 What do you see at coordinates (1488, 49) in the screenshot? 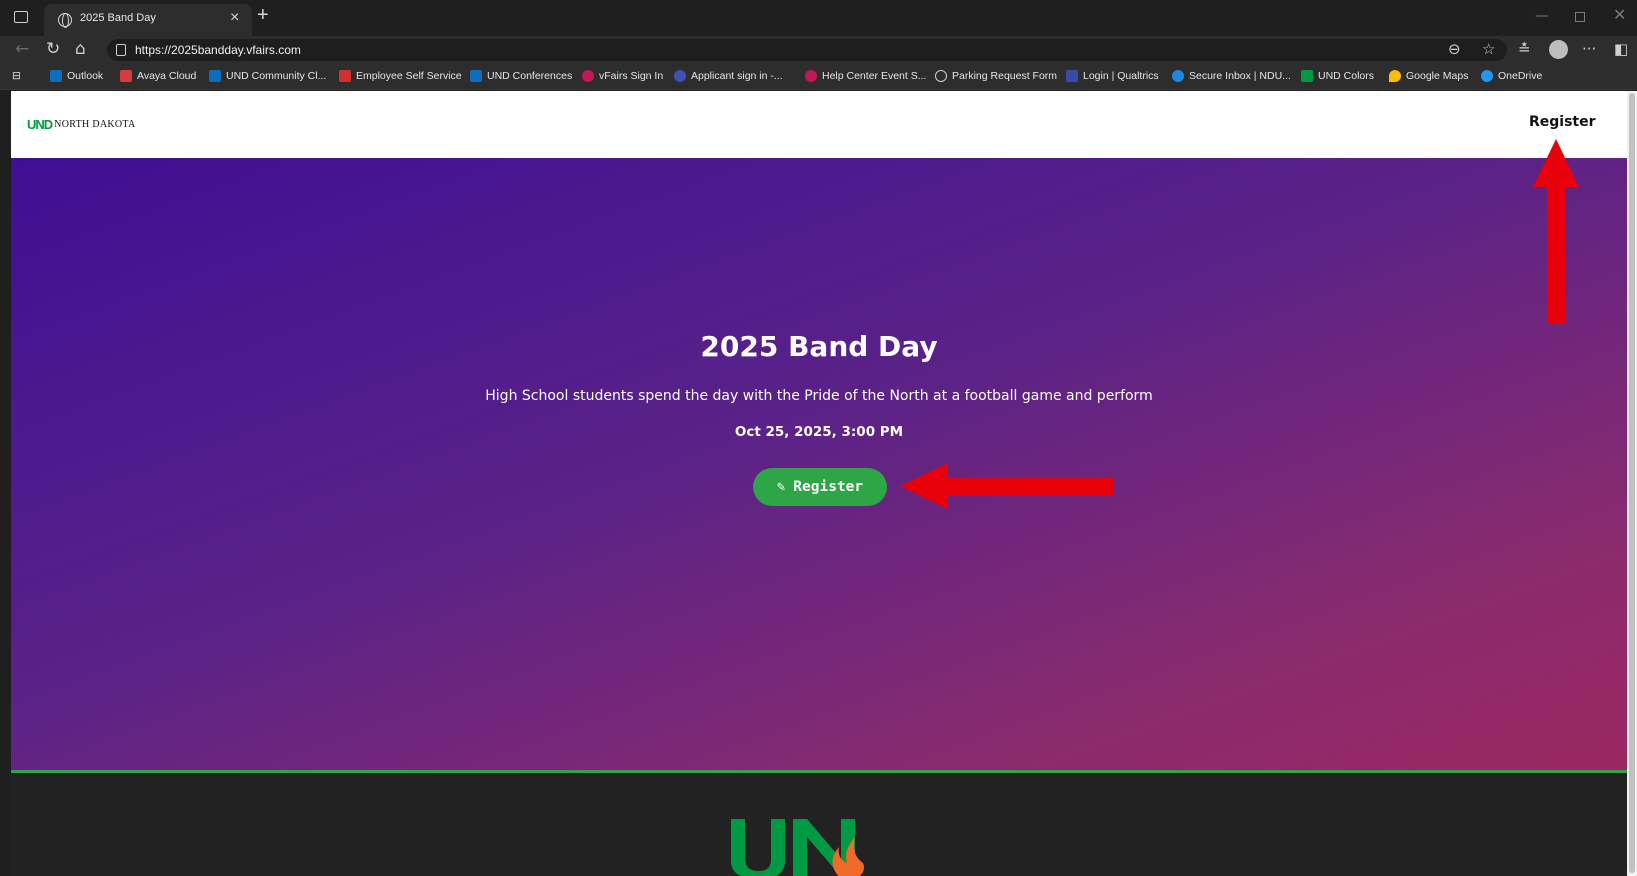
I see `favorite-star-icon: ☆` at bounding box center [1488, 49].